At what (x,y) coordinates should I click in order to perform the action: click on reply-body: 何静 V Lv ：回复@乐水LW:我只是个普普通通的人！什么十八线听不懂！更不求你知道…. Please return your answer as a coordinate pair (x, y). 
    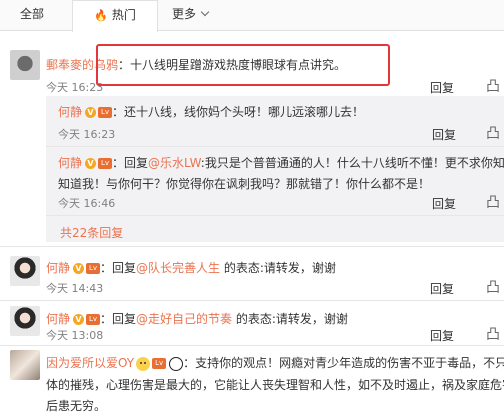
    Looking at the image, I should click on (281, 162).